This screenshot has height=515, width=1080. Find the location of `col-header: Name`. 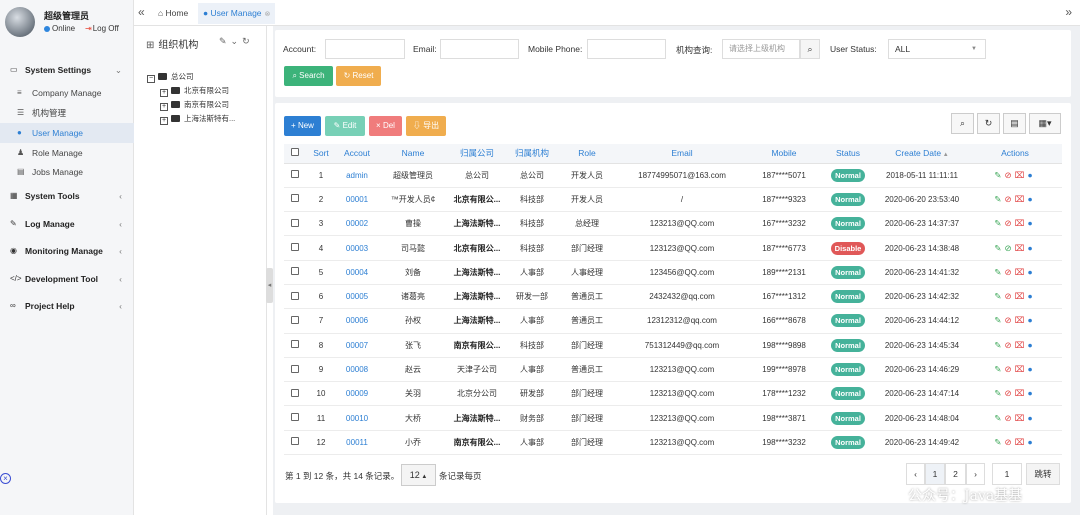

col-header: Name is located at coordinates (413, 154).